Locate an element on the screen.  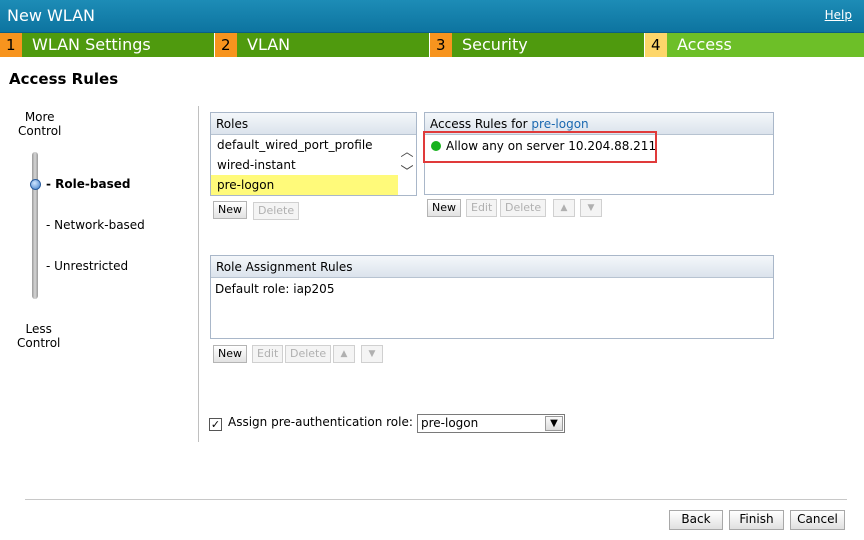
step-security: 3 Security is located at coordinates (537, 45).